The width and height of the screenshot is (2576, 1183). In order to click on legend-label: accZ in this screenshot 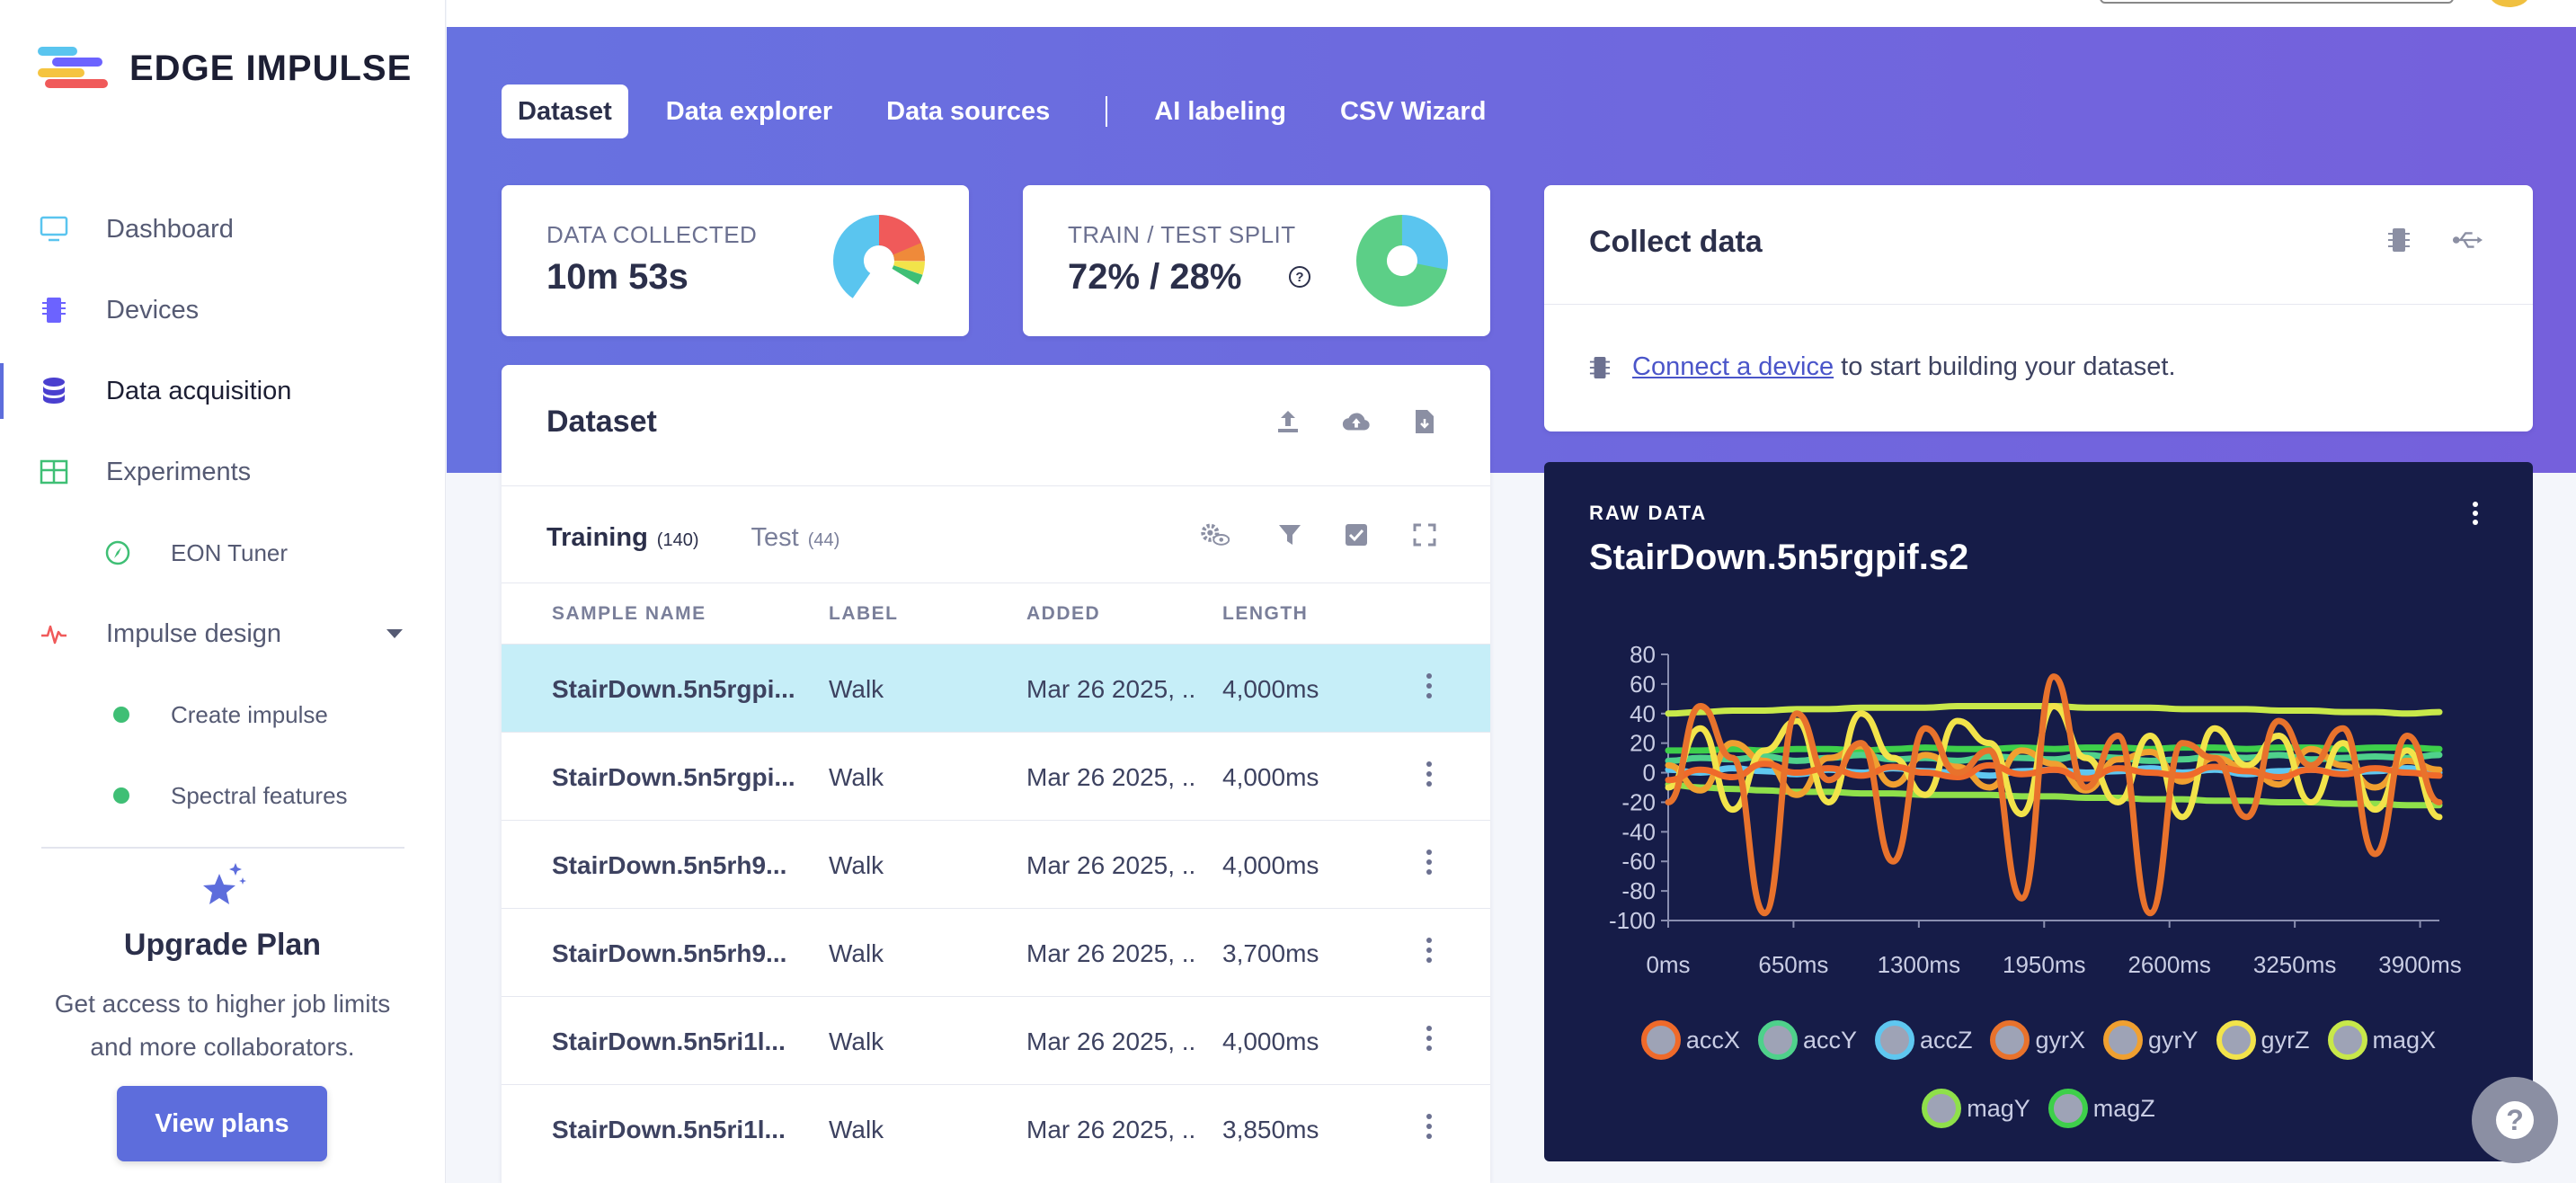, I will do `click(1946, 1040)`.